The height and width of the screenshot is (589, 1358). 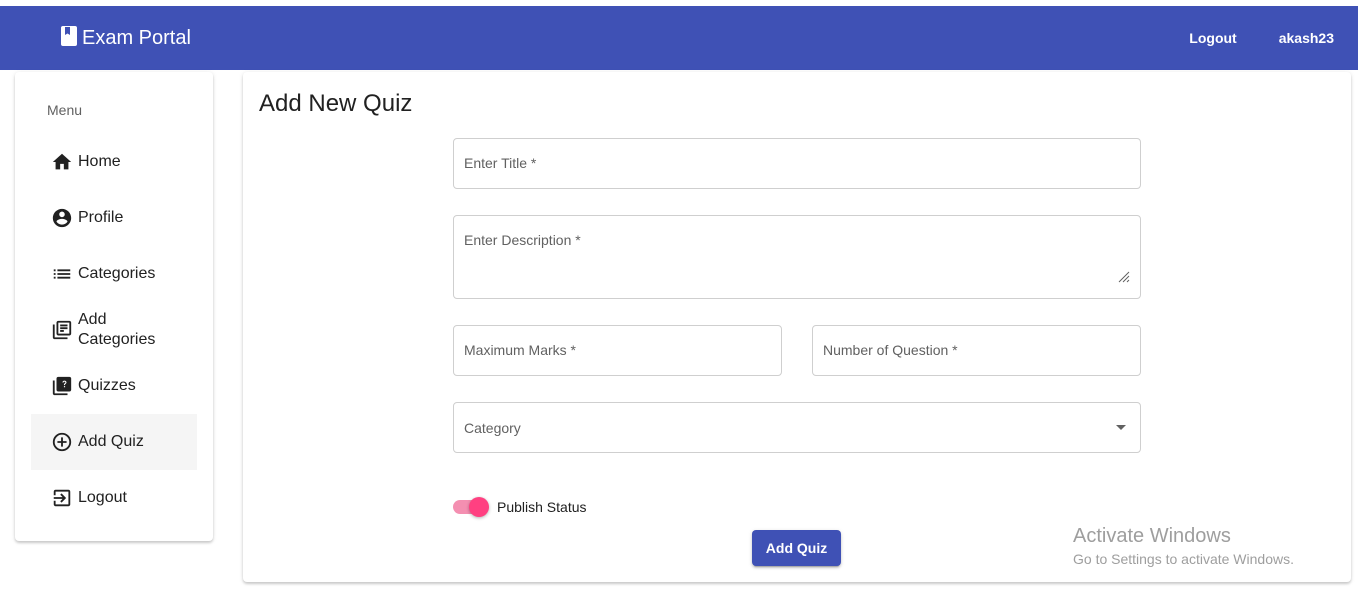 I want to click on account-circle-icon, so click(x=62, y=218).